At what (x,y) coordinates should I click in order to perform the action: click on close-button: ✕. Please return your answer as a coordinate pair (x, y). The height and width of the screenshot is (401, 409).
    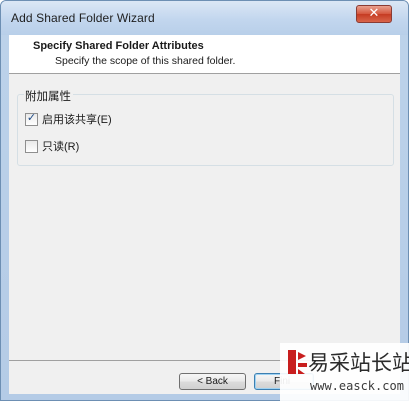
    Looking at the image, I should click on (374, 14).